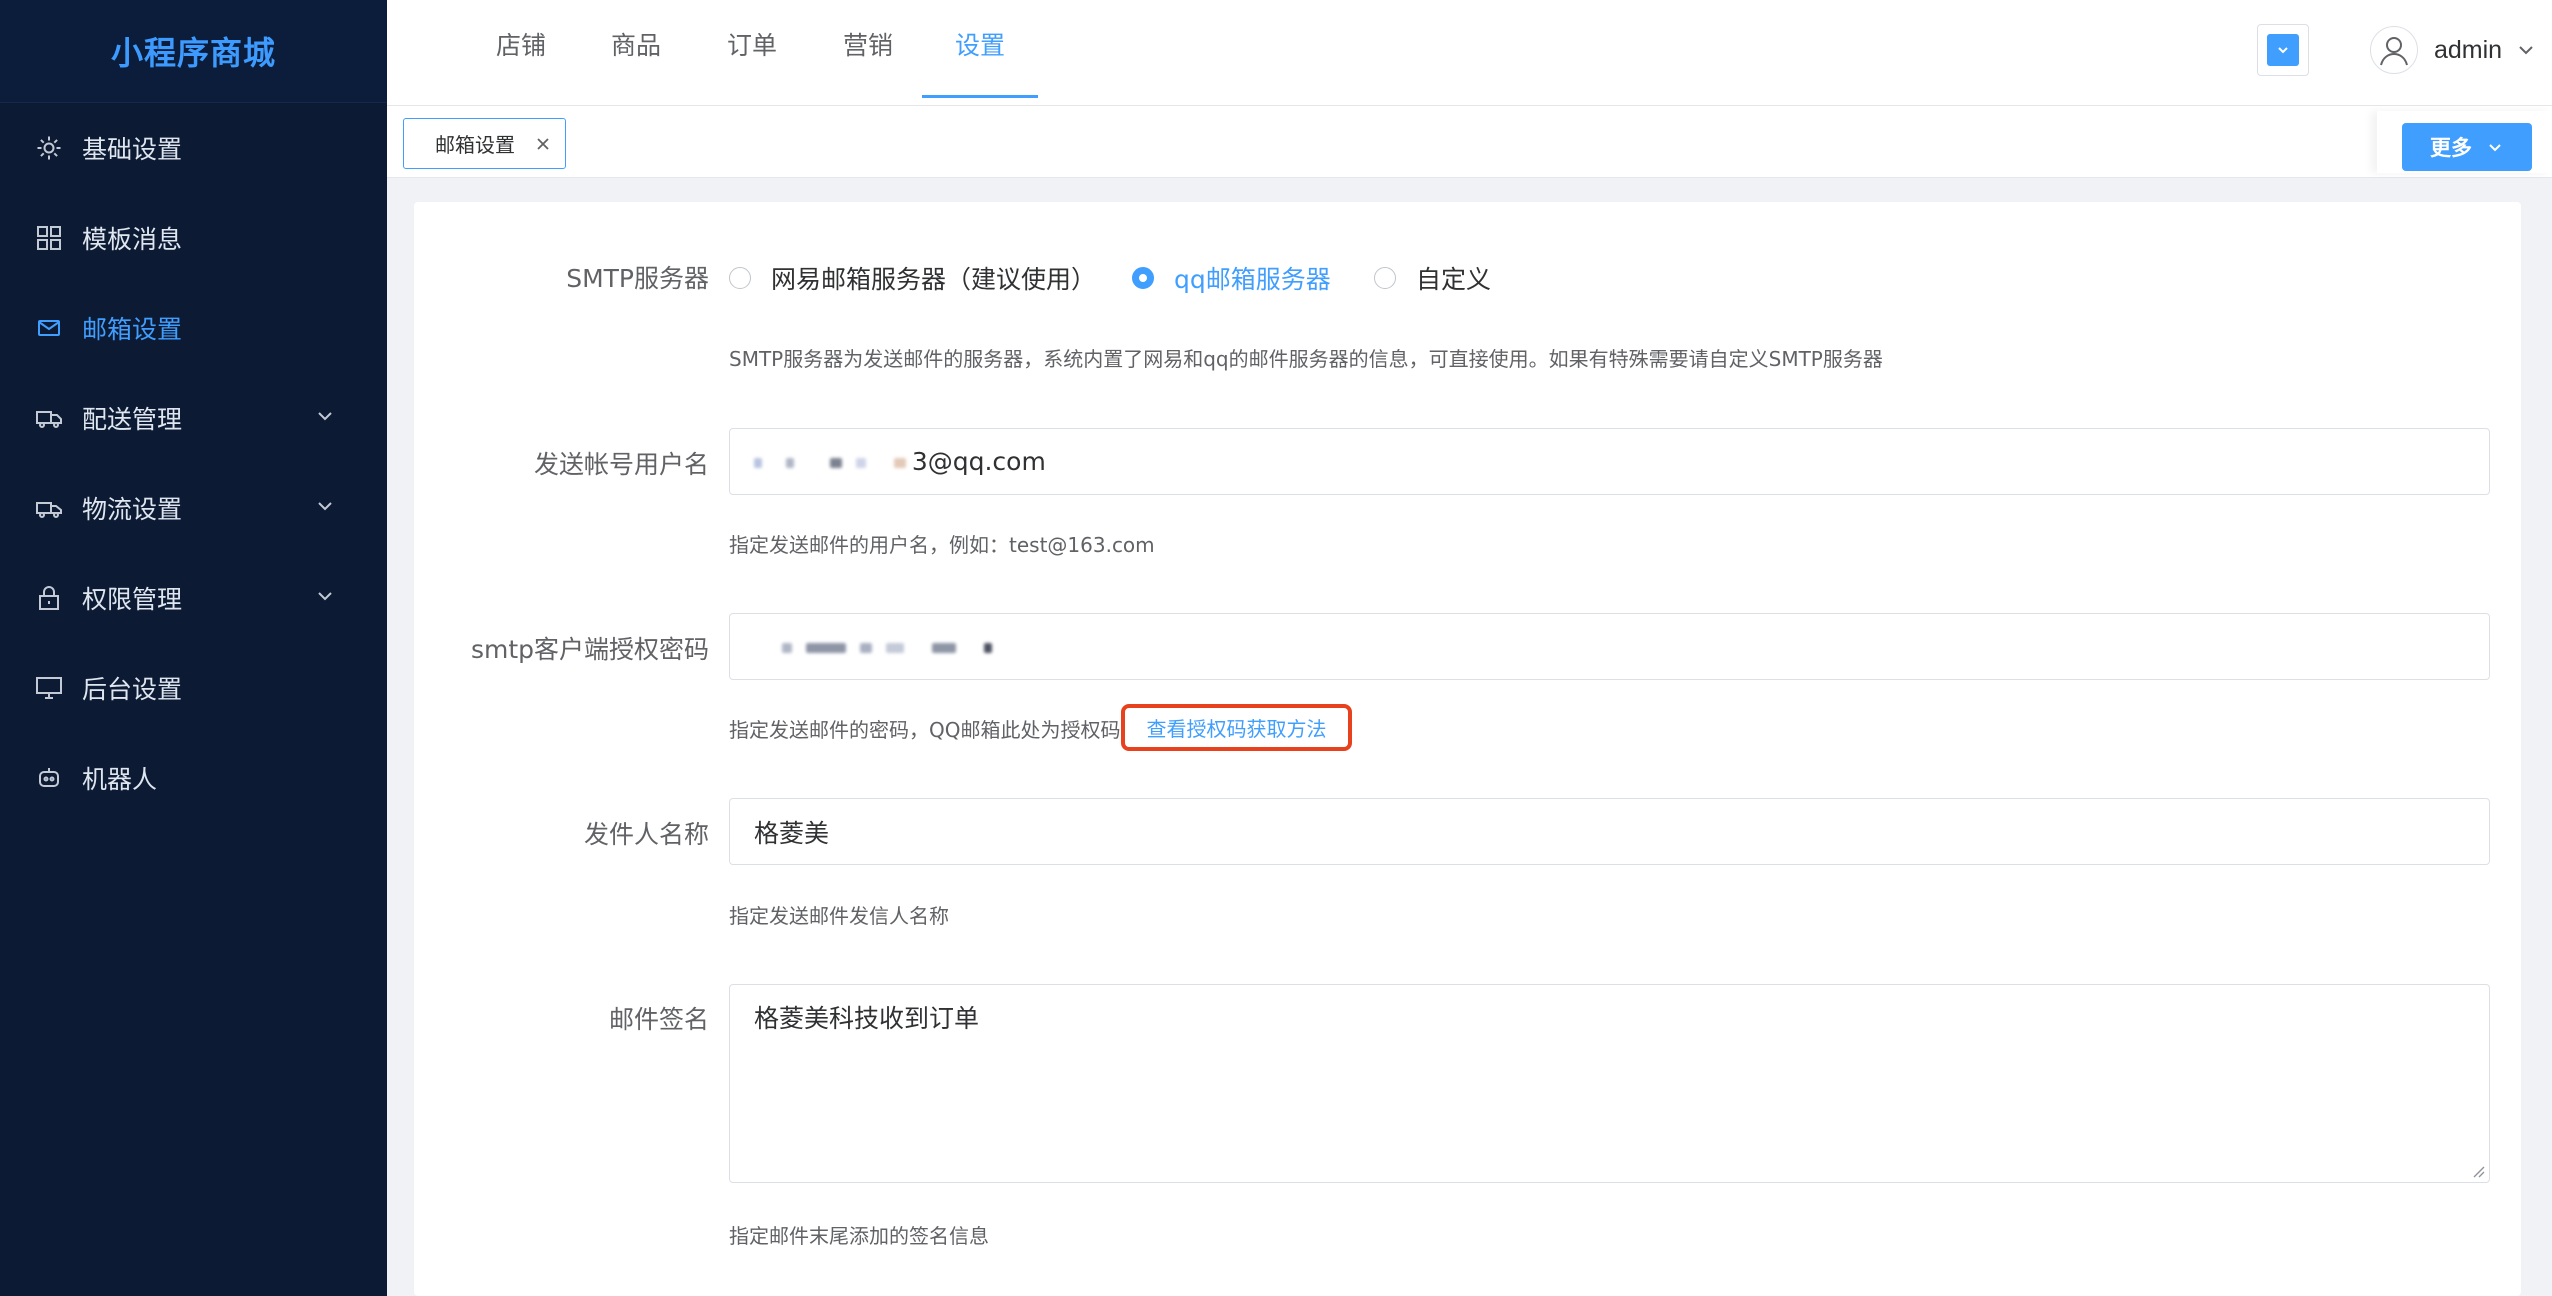 Image resolution: width=2552 pixels, height=1296 pixels. I want to click on more-container: 更多, so click(2464, 142).